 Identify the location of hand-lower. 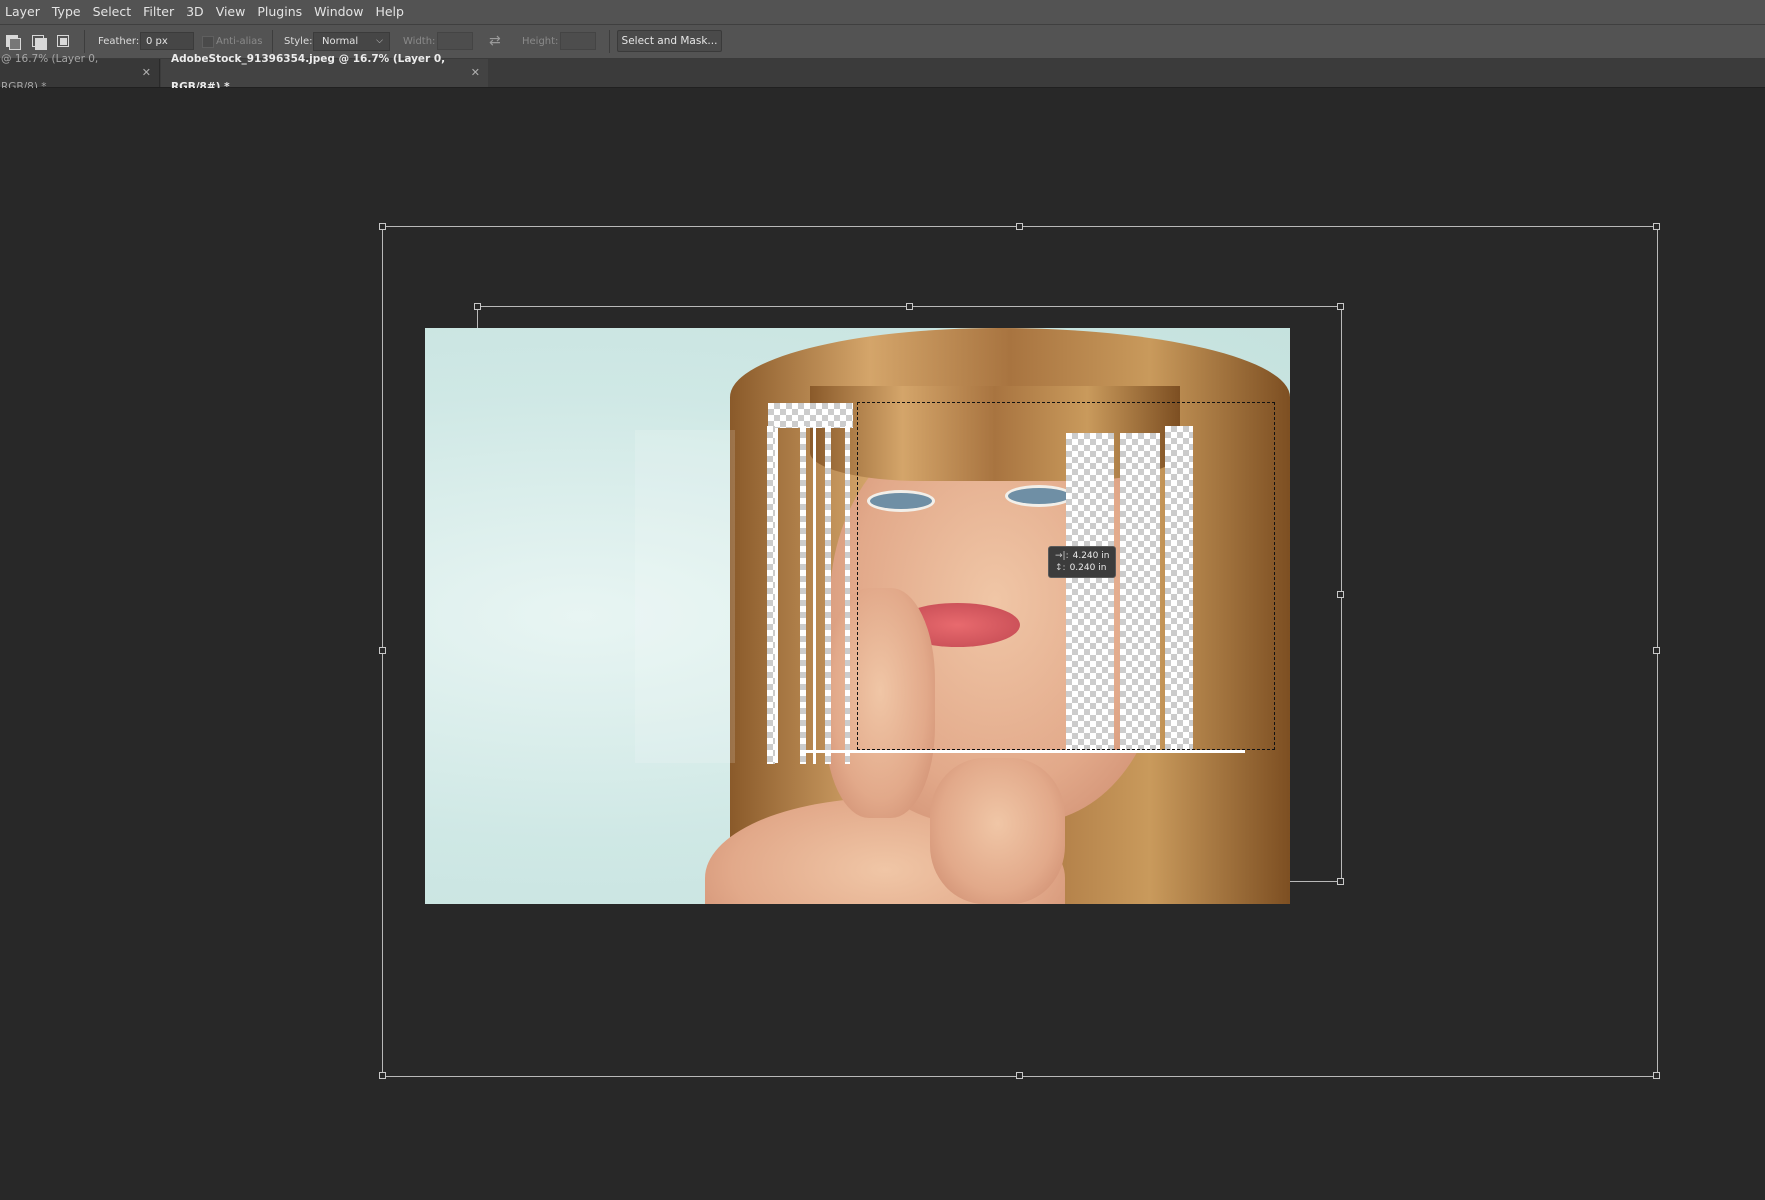
(997, 831).